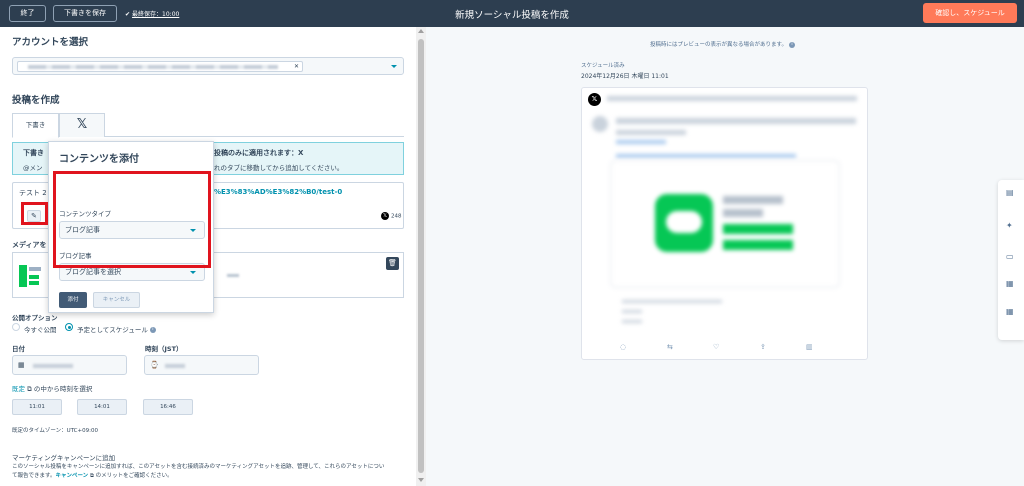  I want to click on timezone-label: 既定のタイムゾーン：UTC+09:00, so click(55, 431).